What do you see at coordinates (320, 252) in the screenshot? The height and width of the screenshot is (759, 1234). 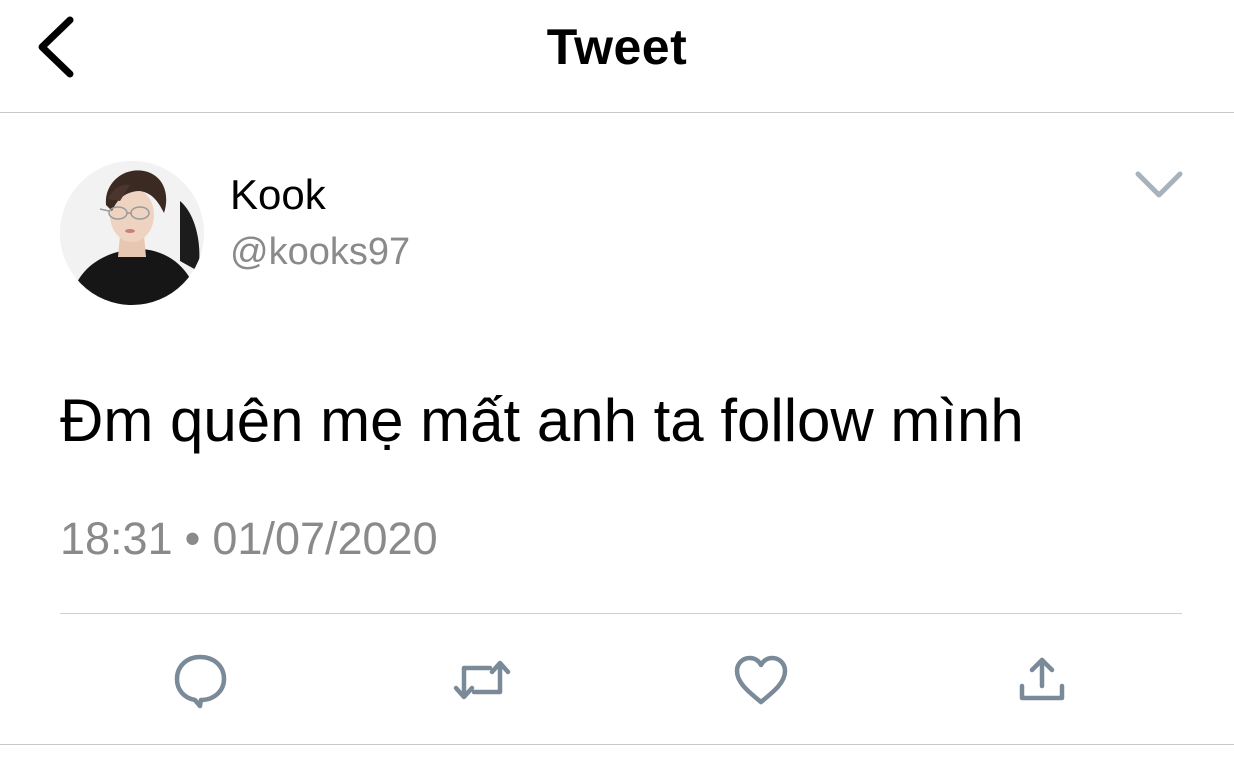 I see `author-handle: @kooks97` at bounding box center [320, 252].